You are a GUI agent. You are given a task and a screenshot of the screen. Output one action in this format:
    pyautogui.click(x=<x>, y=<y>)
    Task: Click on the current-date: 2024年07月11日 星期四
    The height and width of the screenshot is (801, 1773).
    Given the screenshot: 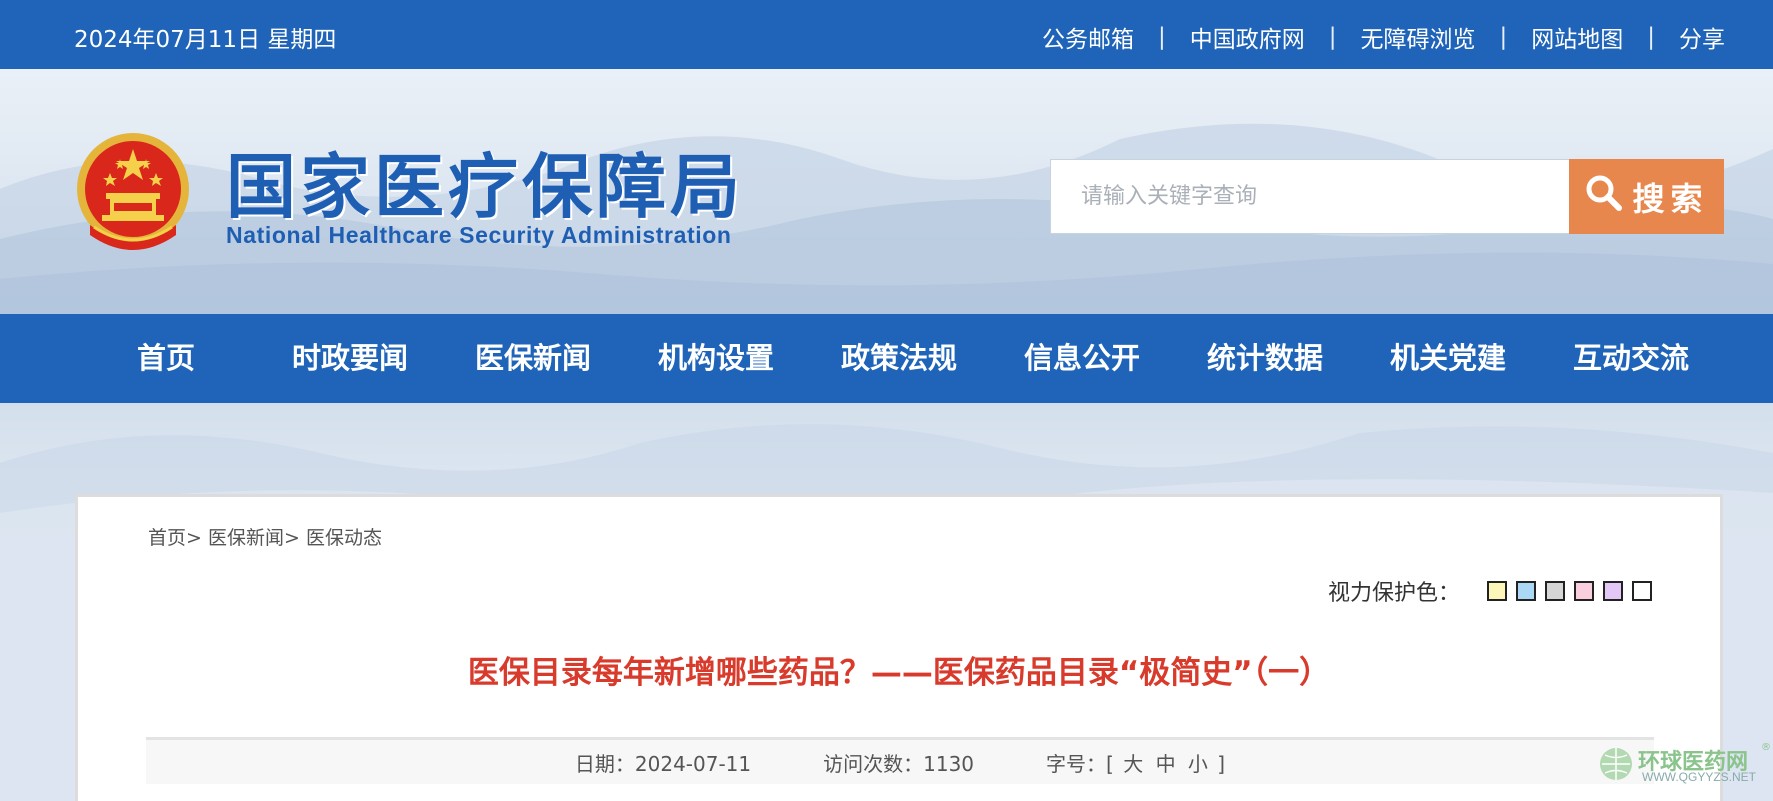 What is the action you would take?
    pyautogui.click(x=205, y=40)
    